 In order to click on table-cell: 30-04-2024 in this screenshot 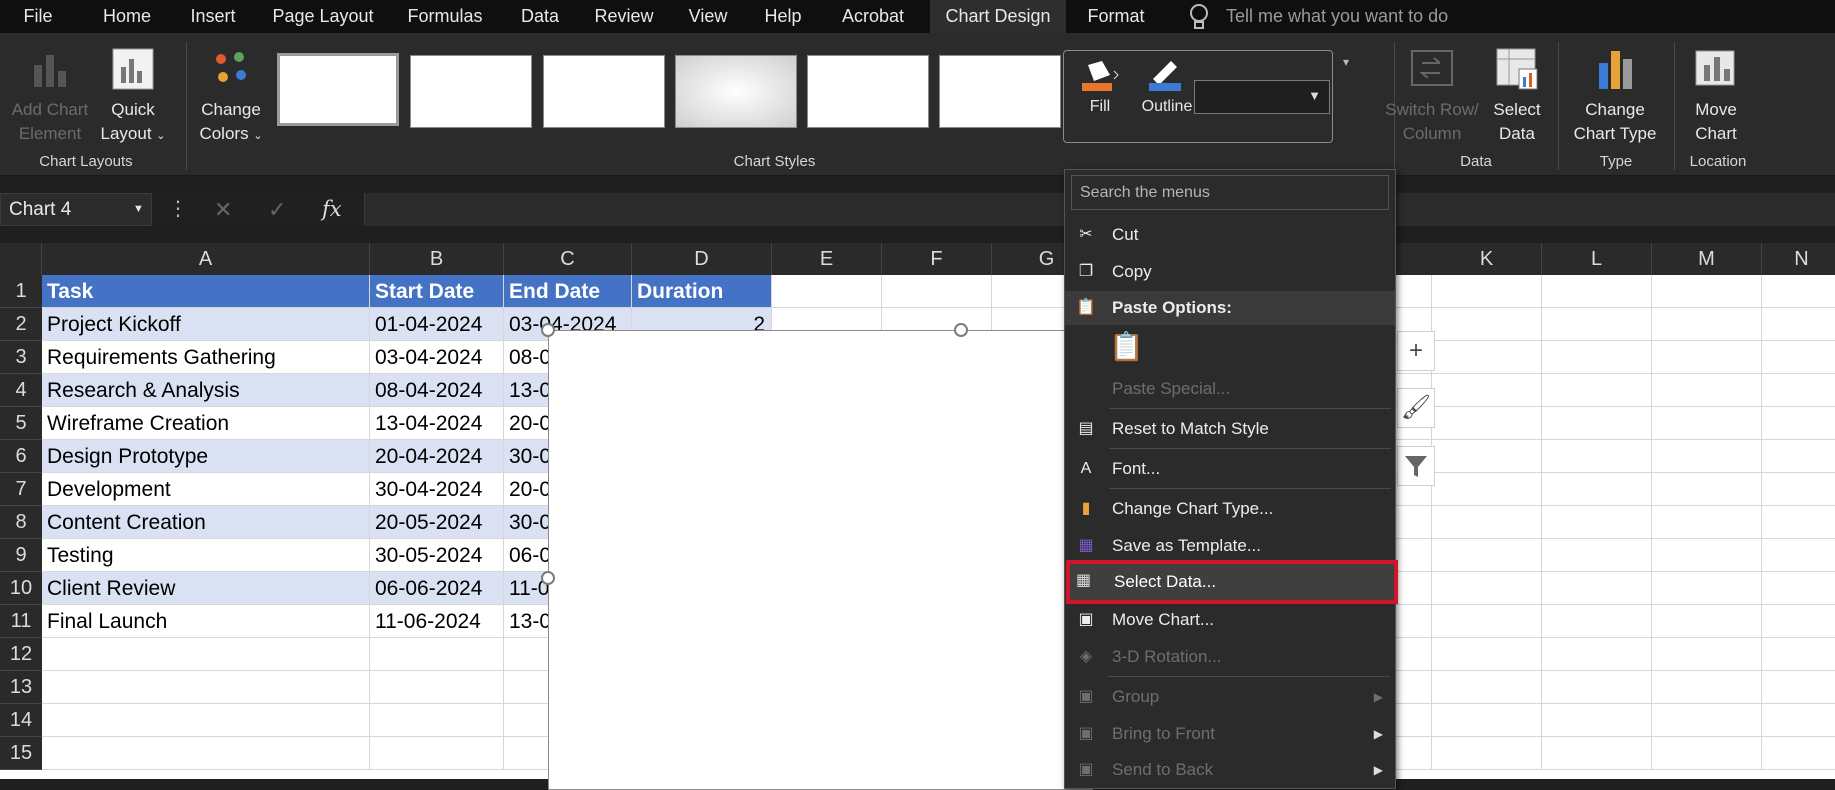, I will do `click(437, 489)`.